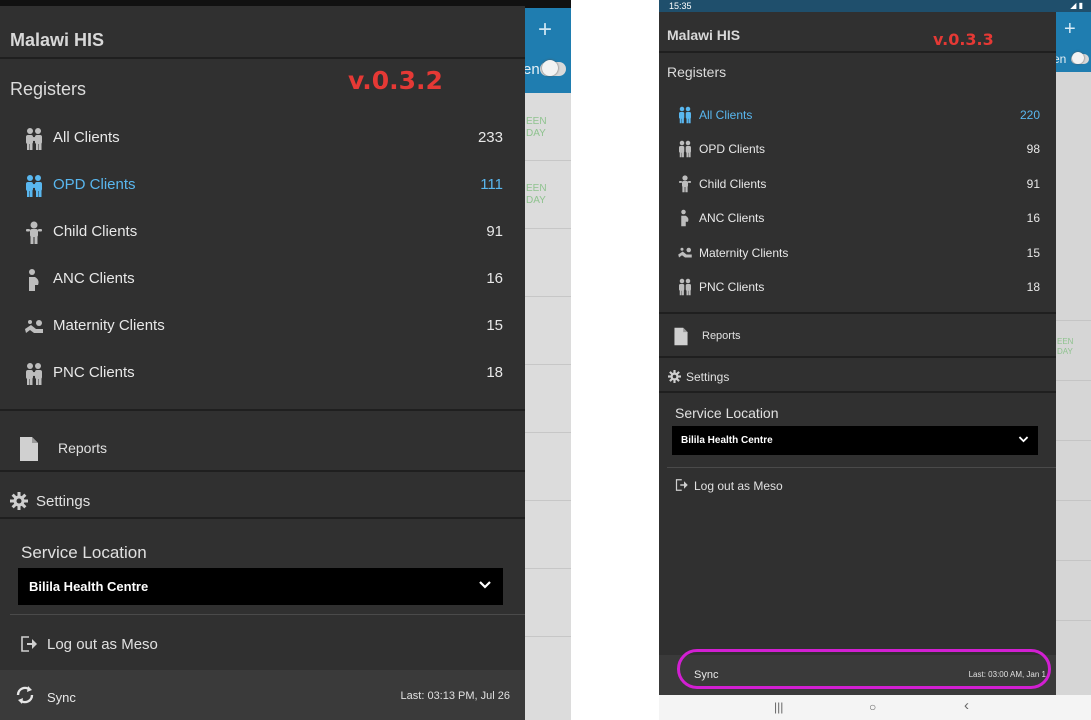 The width and height of the screenshot is (1091, 720). I want to click on system-nav-bar: ||| ○ ‹, so click(875, 707).